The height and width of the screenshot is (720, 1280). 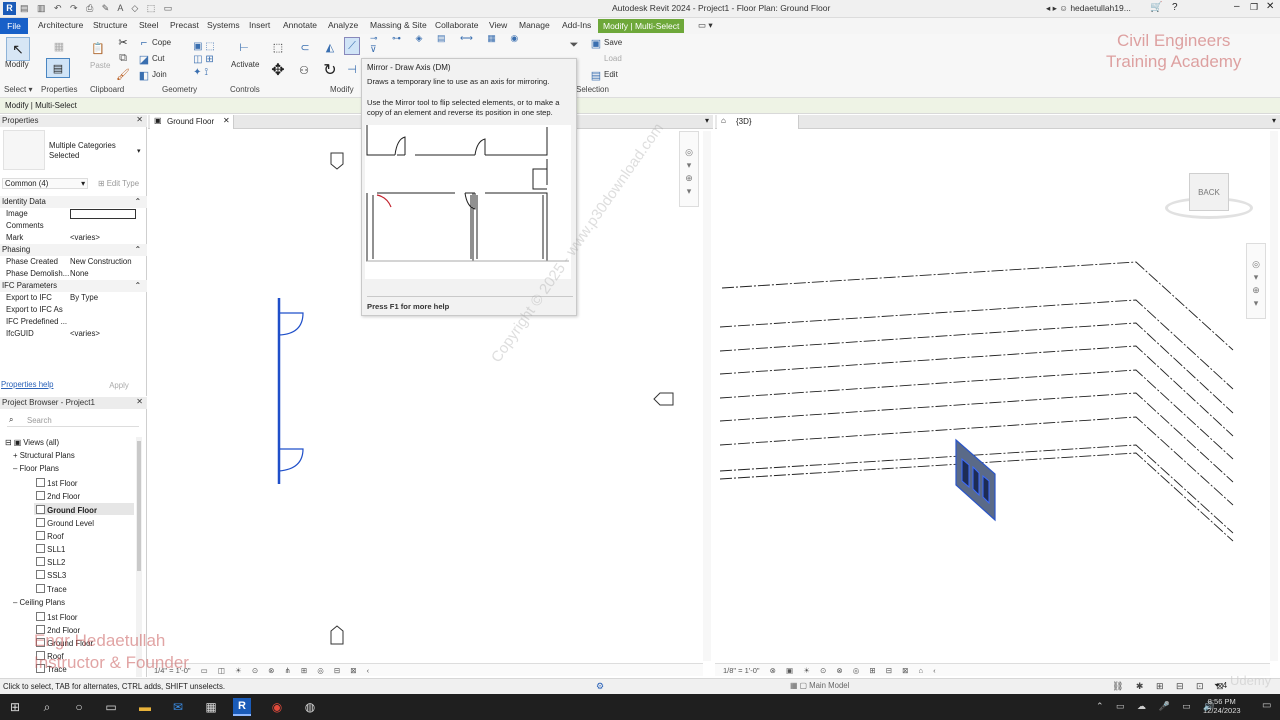 What do you see at coordinates (97, 8) in the screenshot?
I see `quick-access-toolbar: ▤ ▥ ↶ ↷ ⎙ ✎ A ◇ ⬚ ▭` at bounding box center [97, 8].